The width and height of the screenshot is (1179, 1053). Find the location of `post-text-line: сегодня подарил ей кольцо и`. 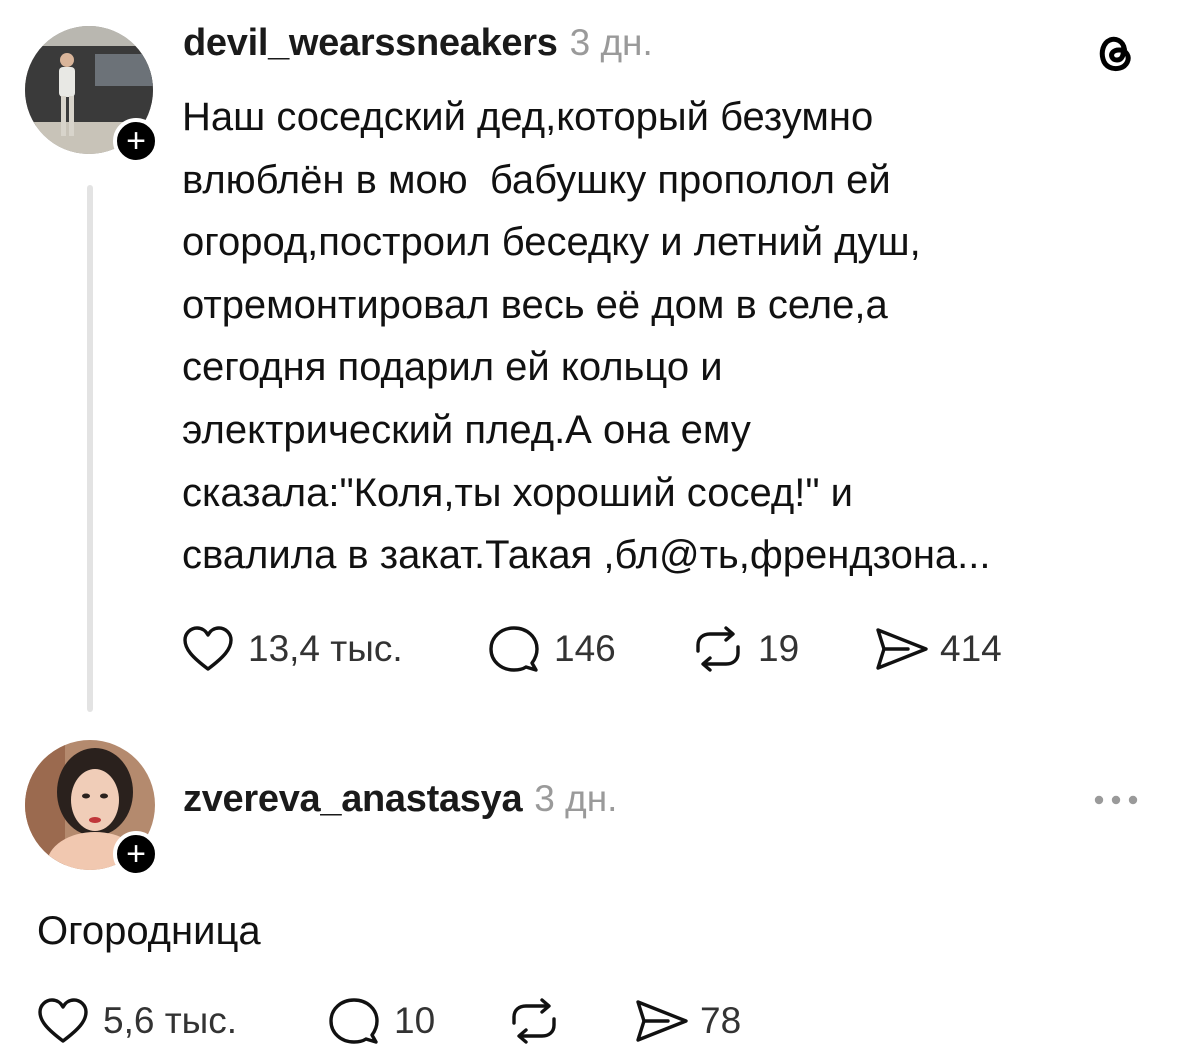

post-text-line: сегодня подарил ей кольцо и is located at coordinates (452, 367).